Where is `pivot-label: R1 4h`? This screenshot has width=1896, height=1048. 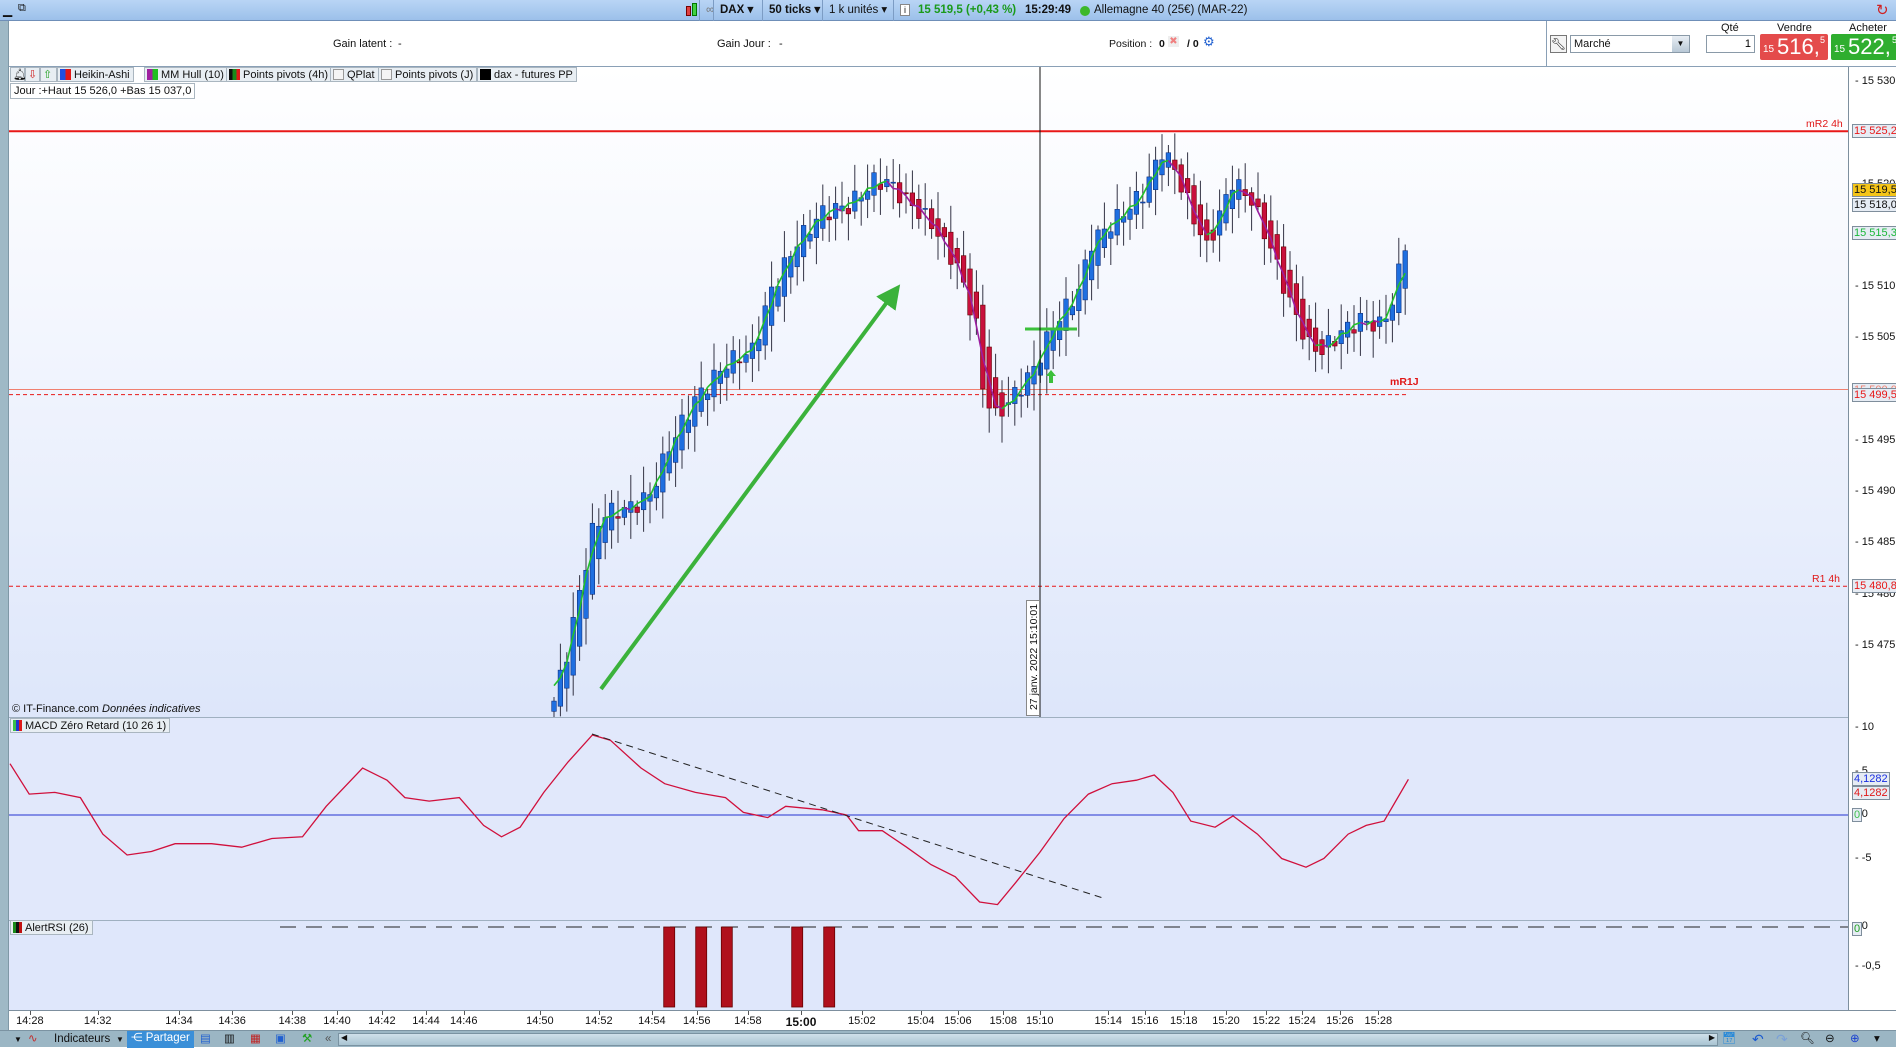 pivot-label: R1 4h is located at coordinates (1826, 579).